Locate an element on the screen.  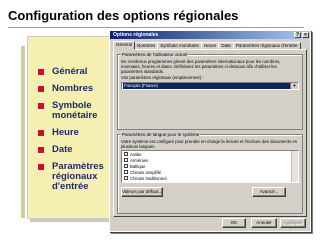
help-button: ? is located at coordinates (297, 35).